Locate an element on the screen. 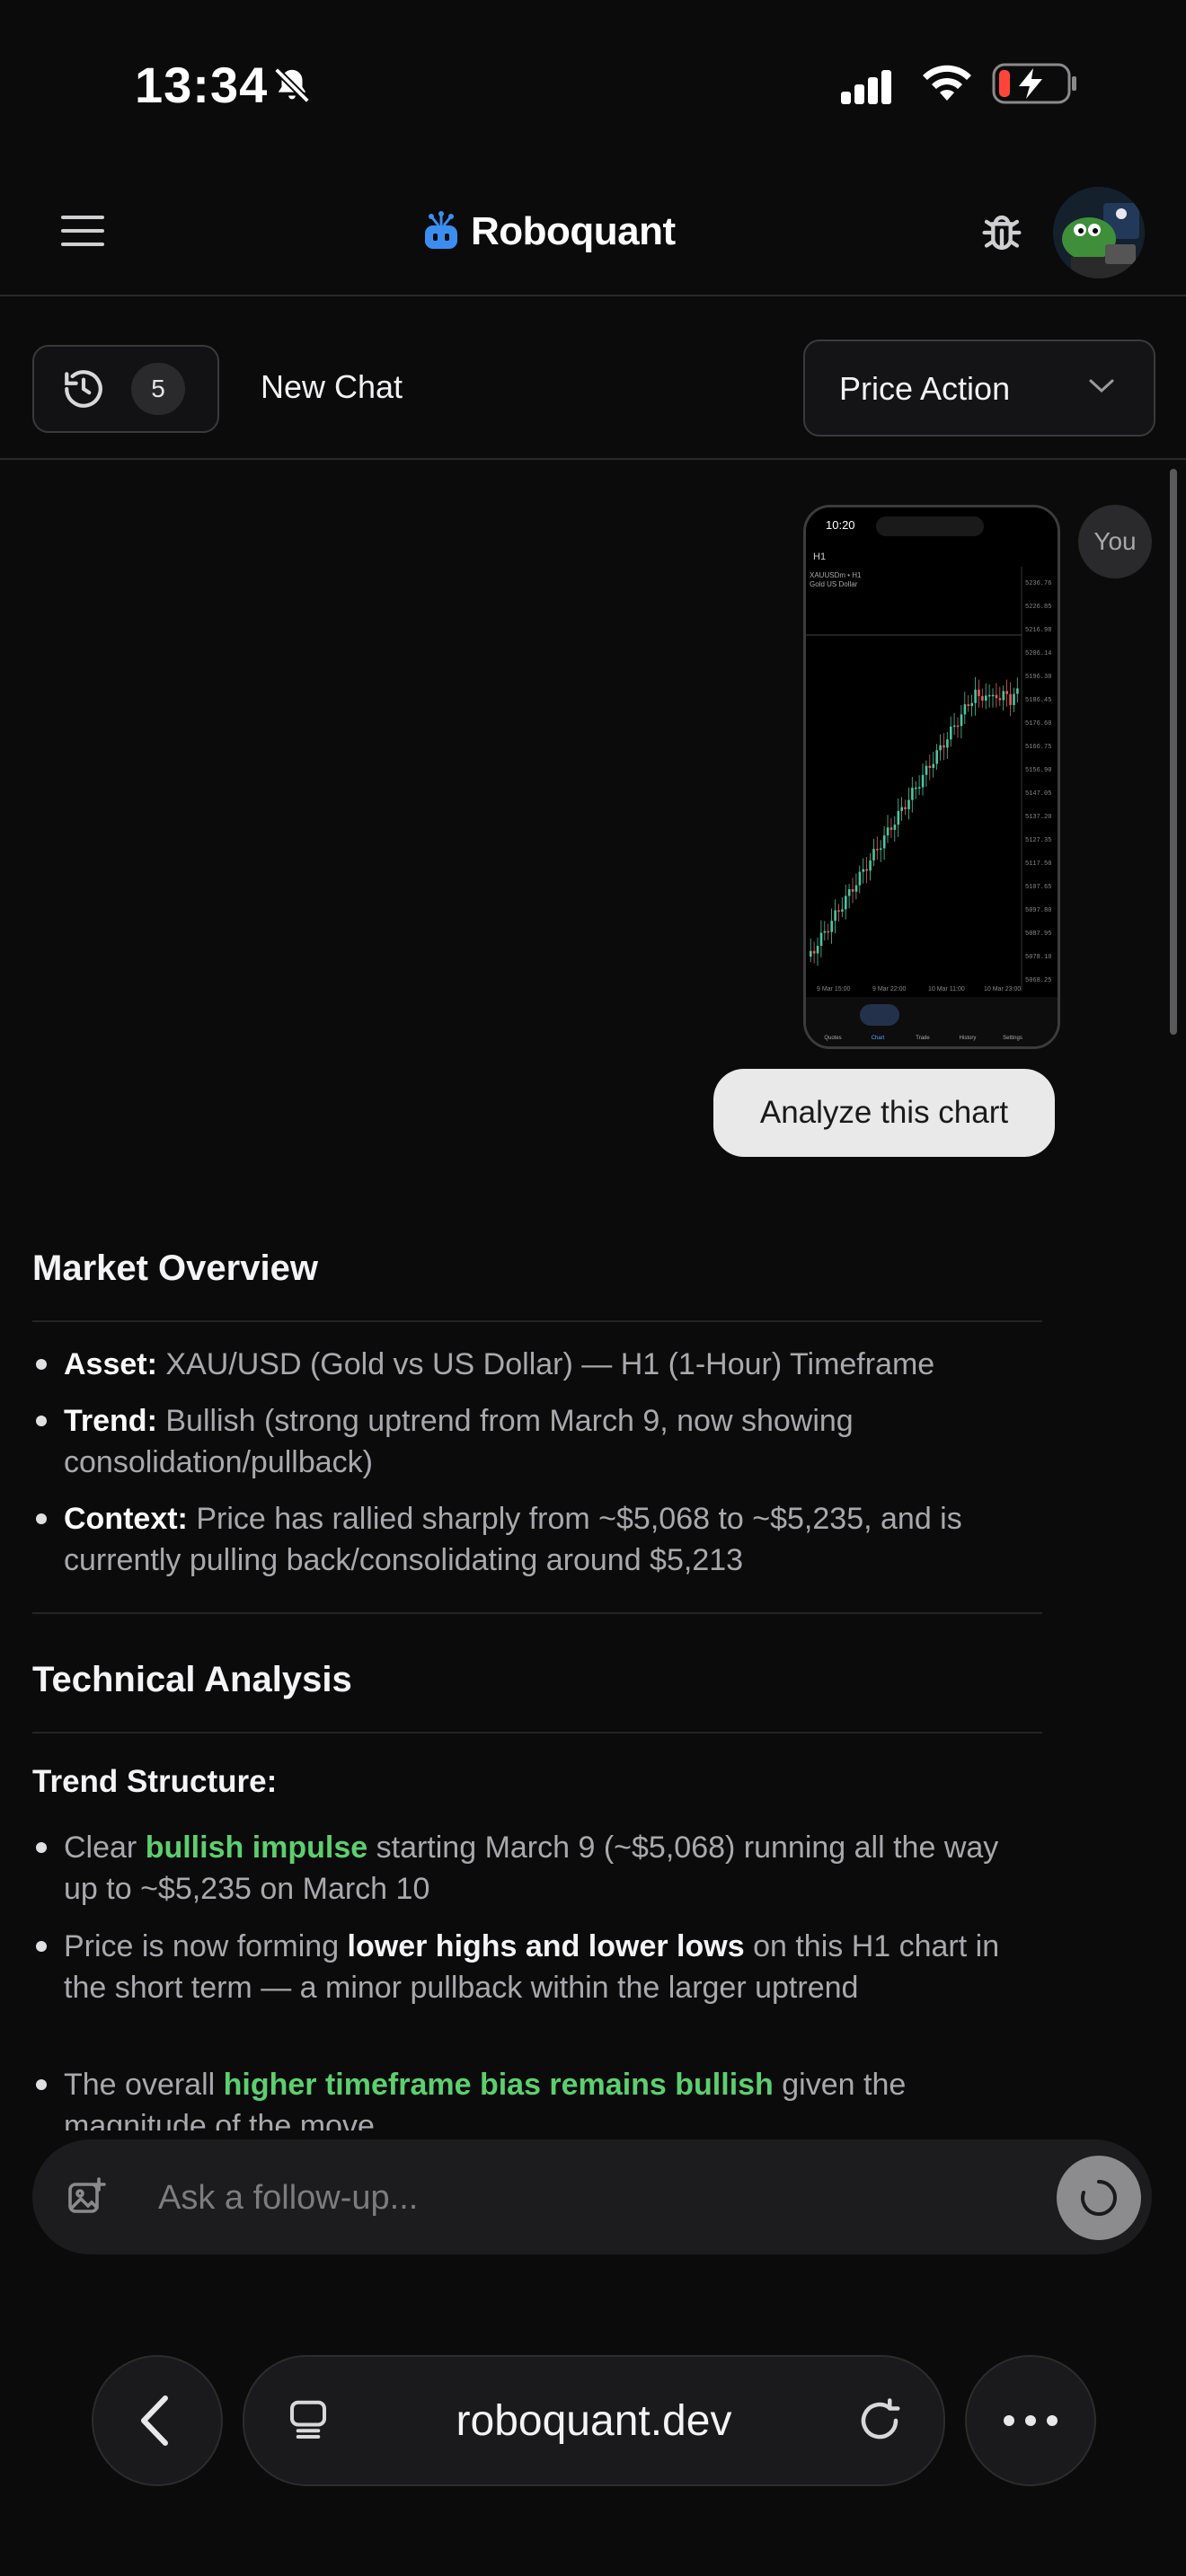 The width and height of the screenshot is (1186, 2576). user-message-bubble: Analyze this chart is located at coordinates (884, 1113).